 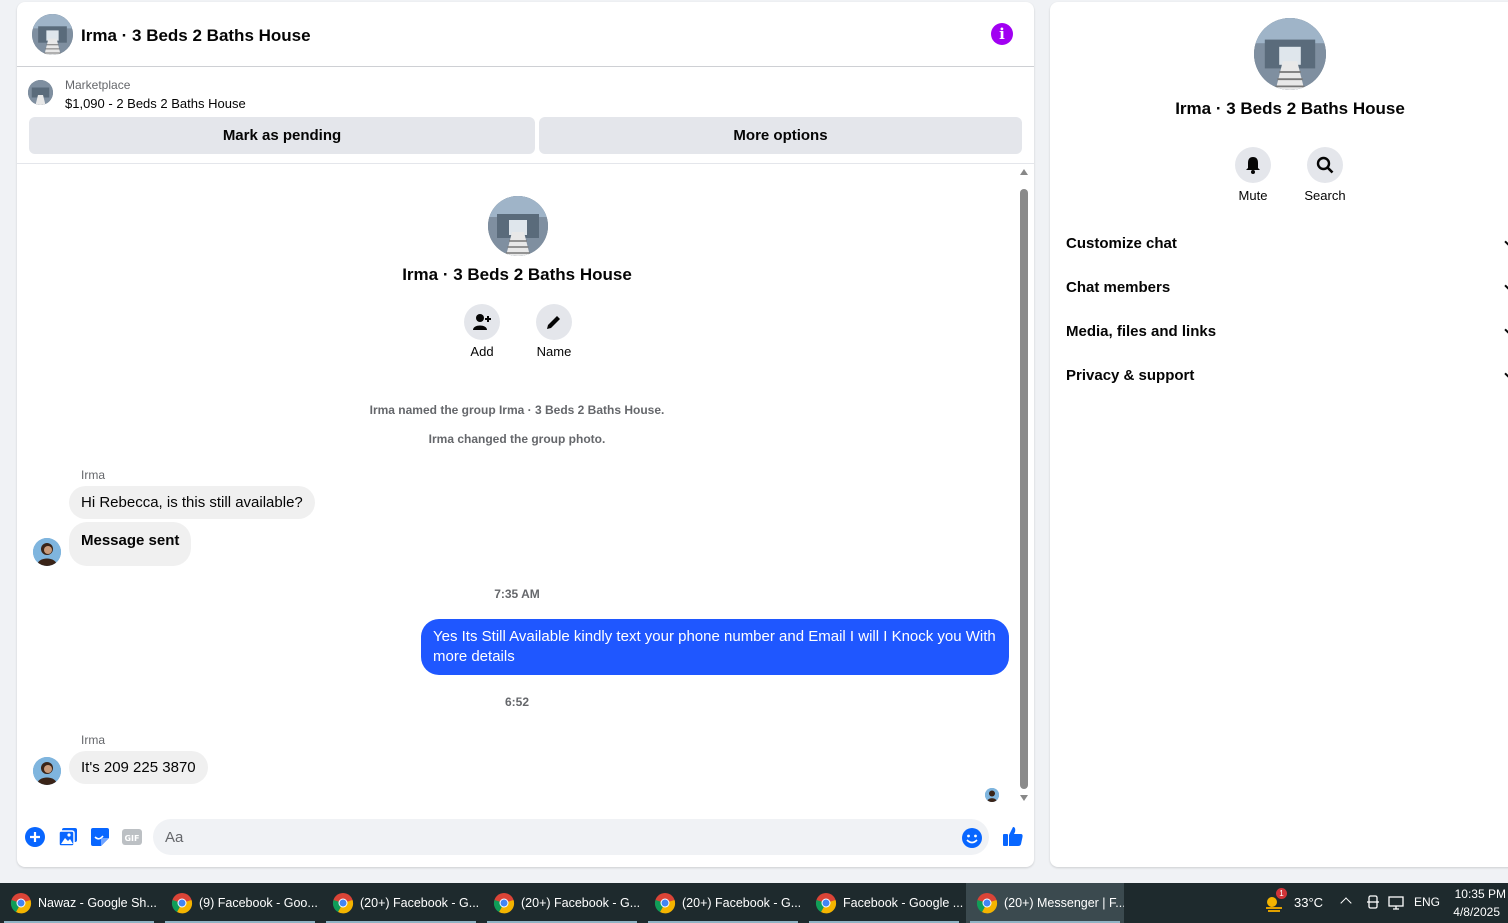 What do you see at coordinates (1281, 893) in the screenshot?
I see `notification-badge: 1` at bounding box center [1281, 893].